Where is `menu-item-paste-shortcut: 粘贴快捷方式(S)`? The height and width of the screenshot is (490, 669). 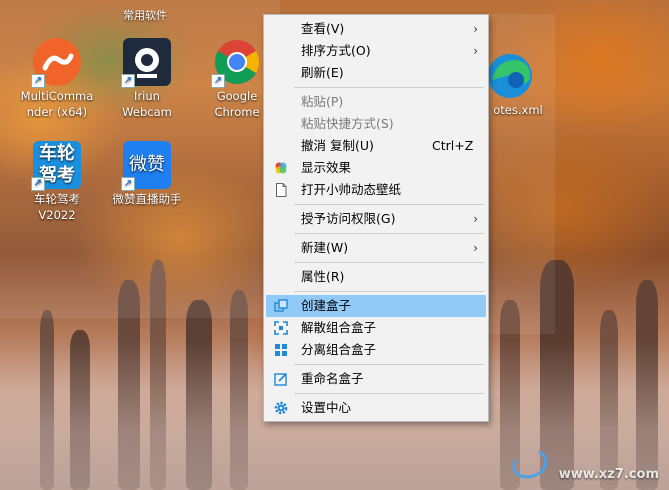 menu-item-paste-shortcut: 粘贴快捷方式(S) is located at coordinates (376, 124).